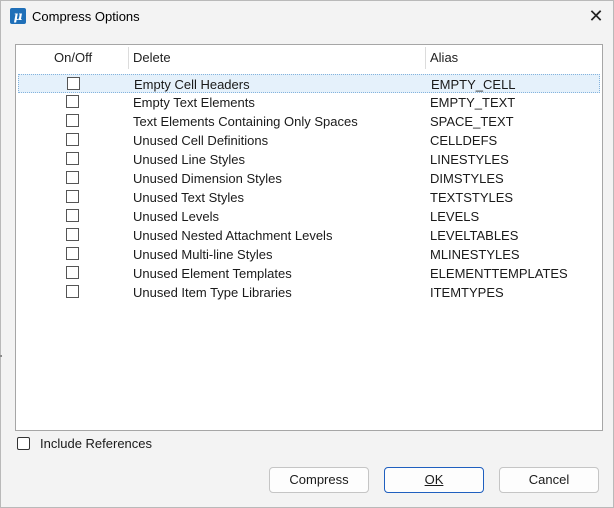 The height and width of the screenshot is (508, 614). What do you see at coordinates (472, 121) in the screenshot?
I see `row-alias-label: SPACE_TEXT` at bounding box center [472, 121].